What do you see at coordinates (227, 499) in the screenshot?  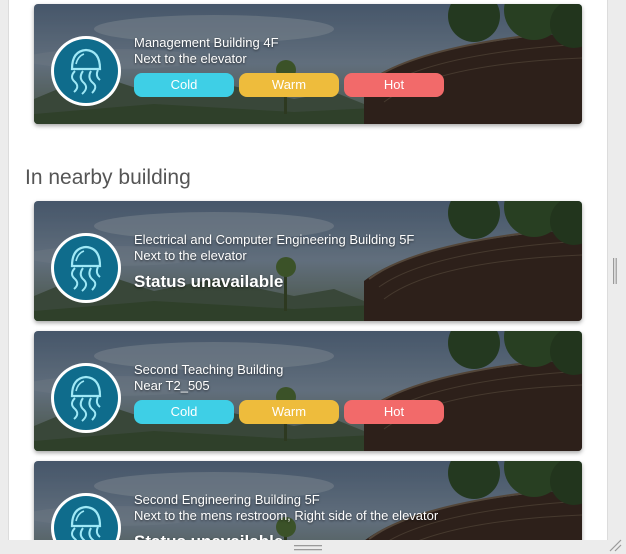 I see `building-name: Second Engineering Building 5F` at bounding box center [227, 499].